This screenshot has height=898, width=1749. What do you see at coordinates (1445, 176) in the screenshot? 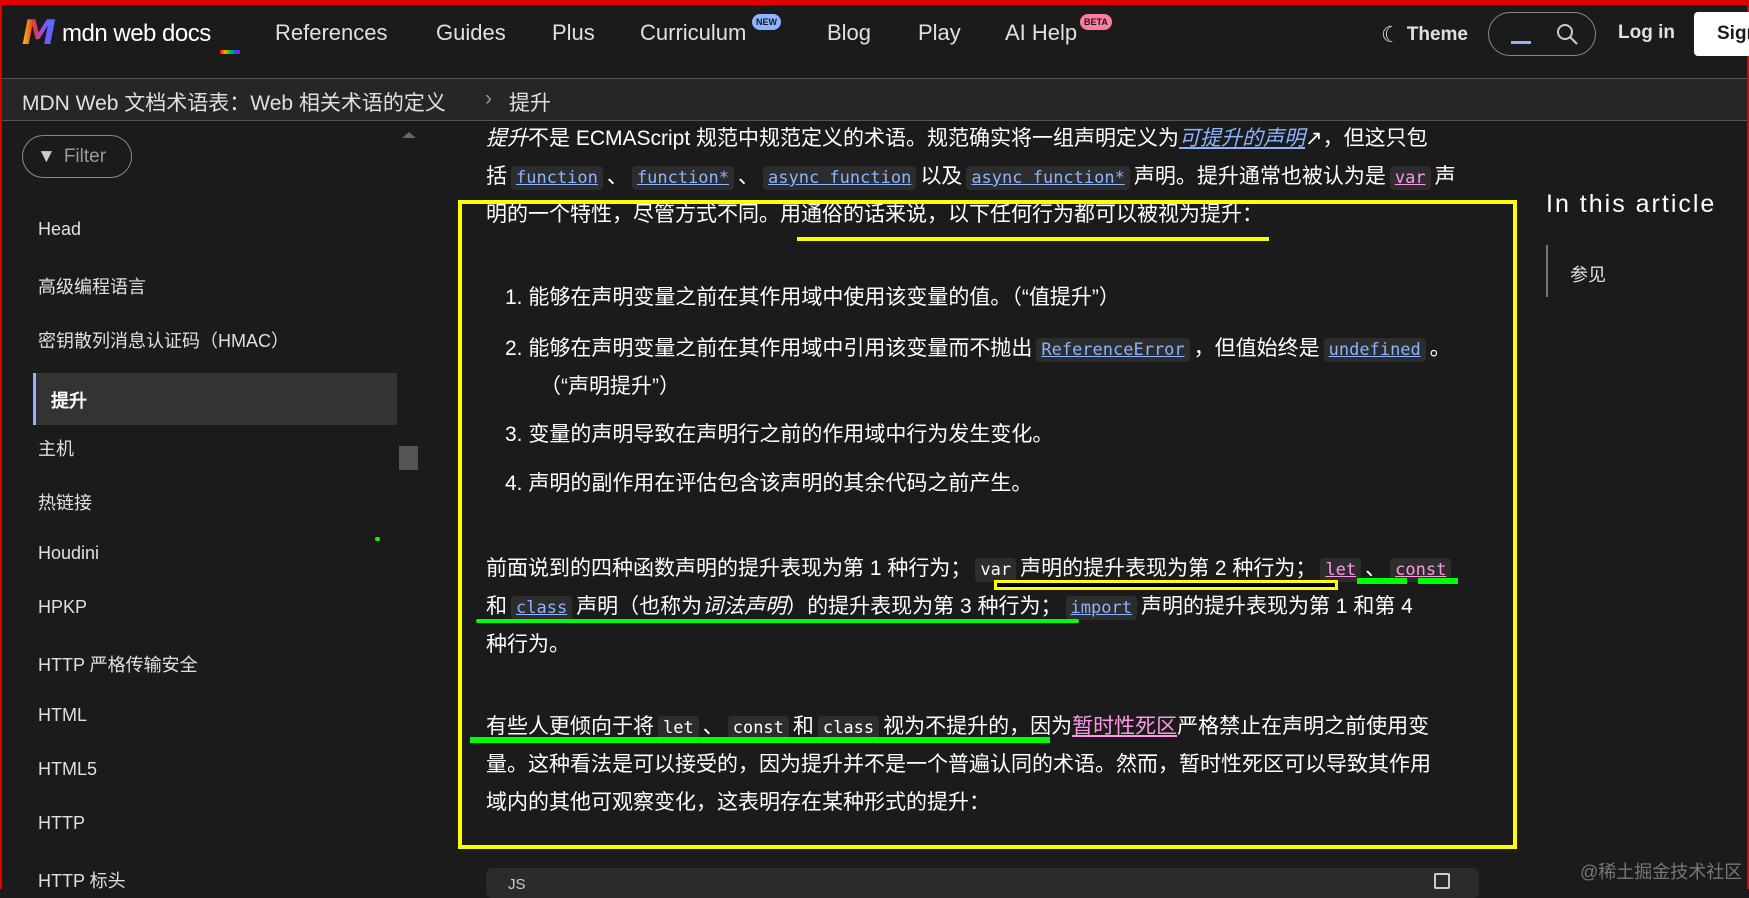
I see `text: 声` at bounding box center [1445, 176].